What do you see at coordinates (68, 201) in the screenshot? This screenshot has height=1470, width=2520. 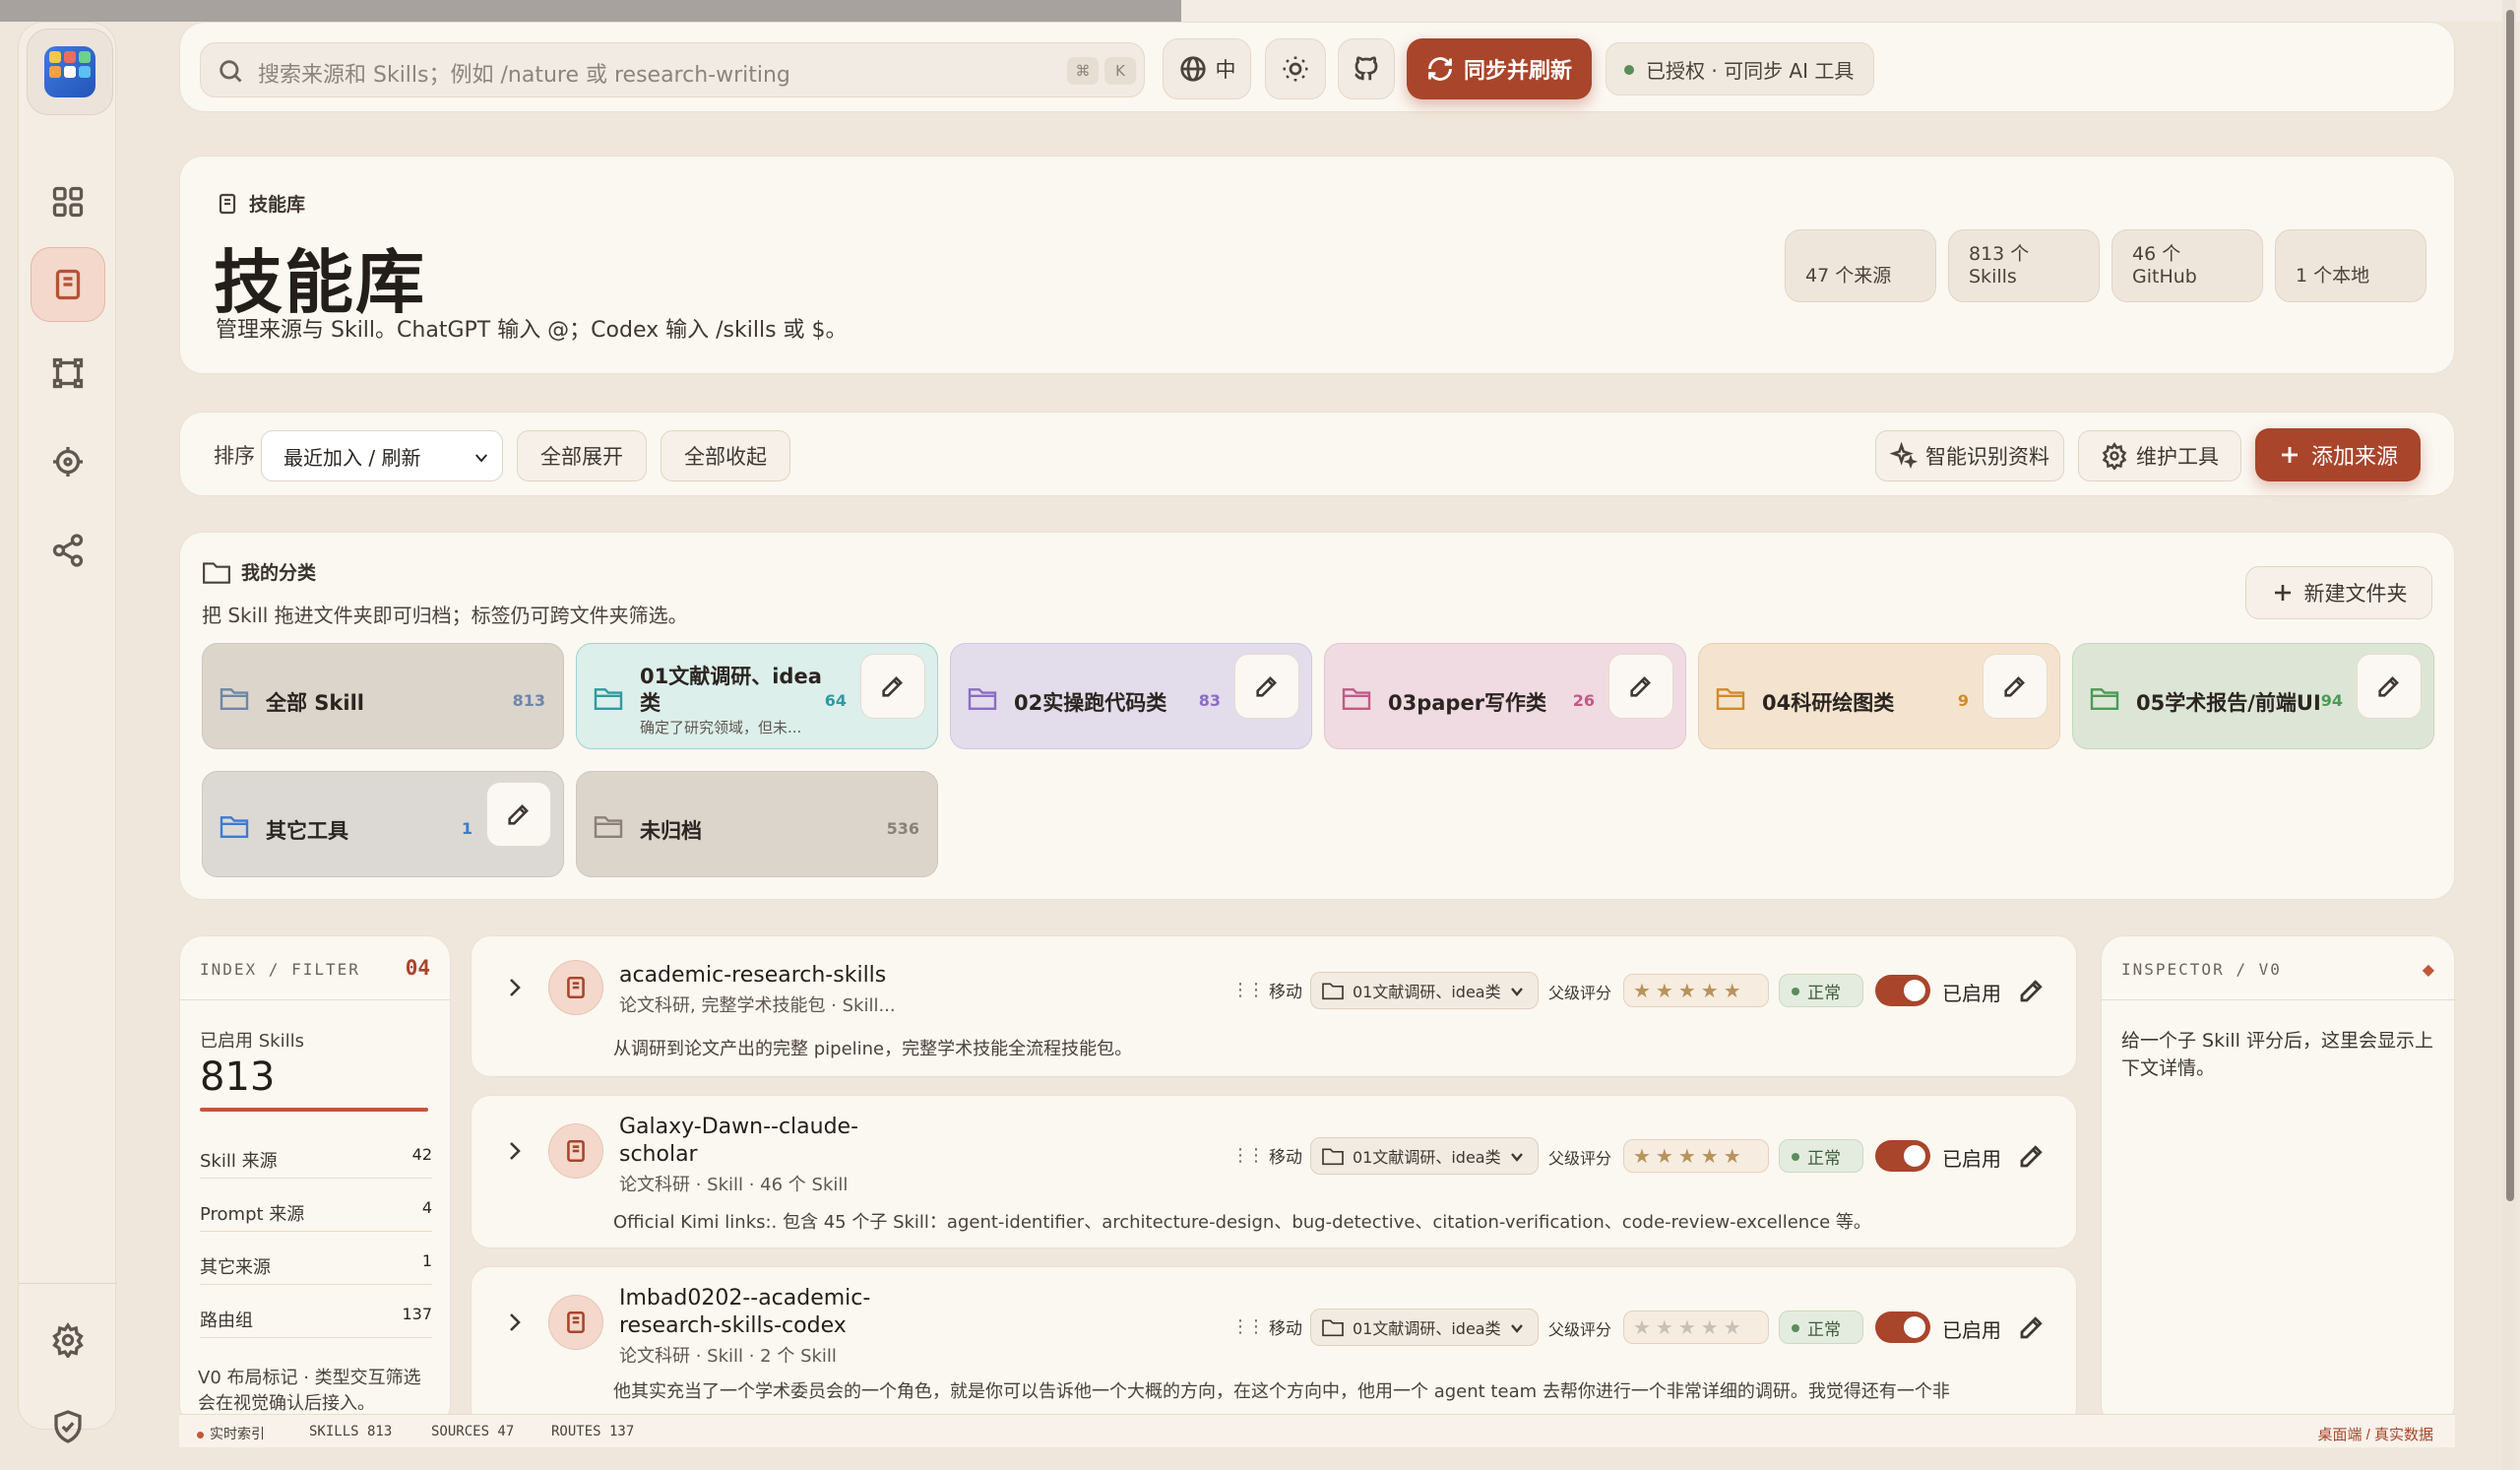 I see `nav-dashboard` at bounding box center [68, 201].